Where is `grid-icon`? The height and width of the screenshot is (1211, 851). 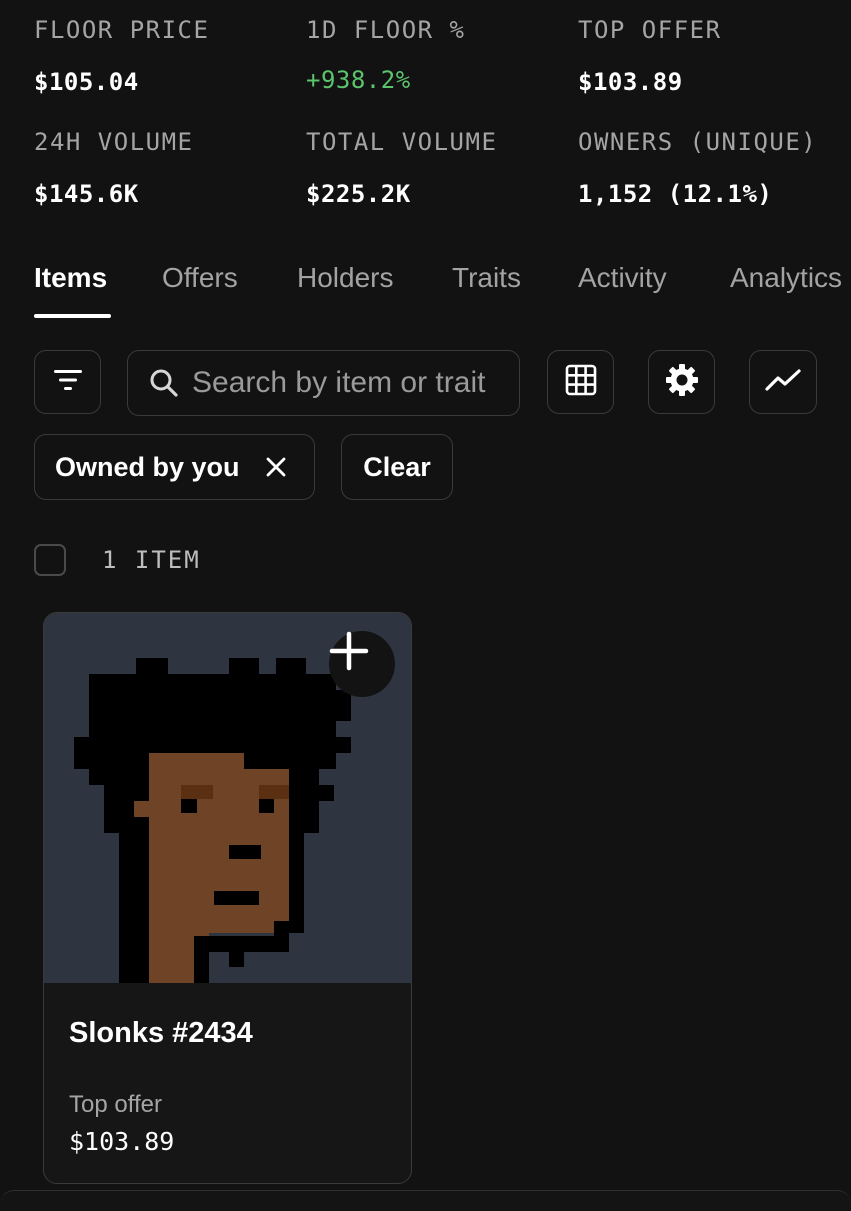
grid-icon is located at coordinates (581, 382).